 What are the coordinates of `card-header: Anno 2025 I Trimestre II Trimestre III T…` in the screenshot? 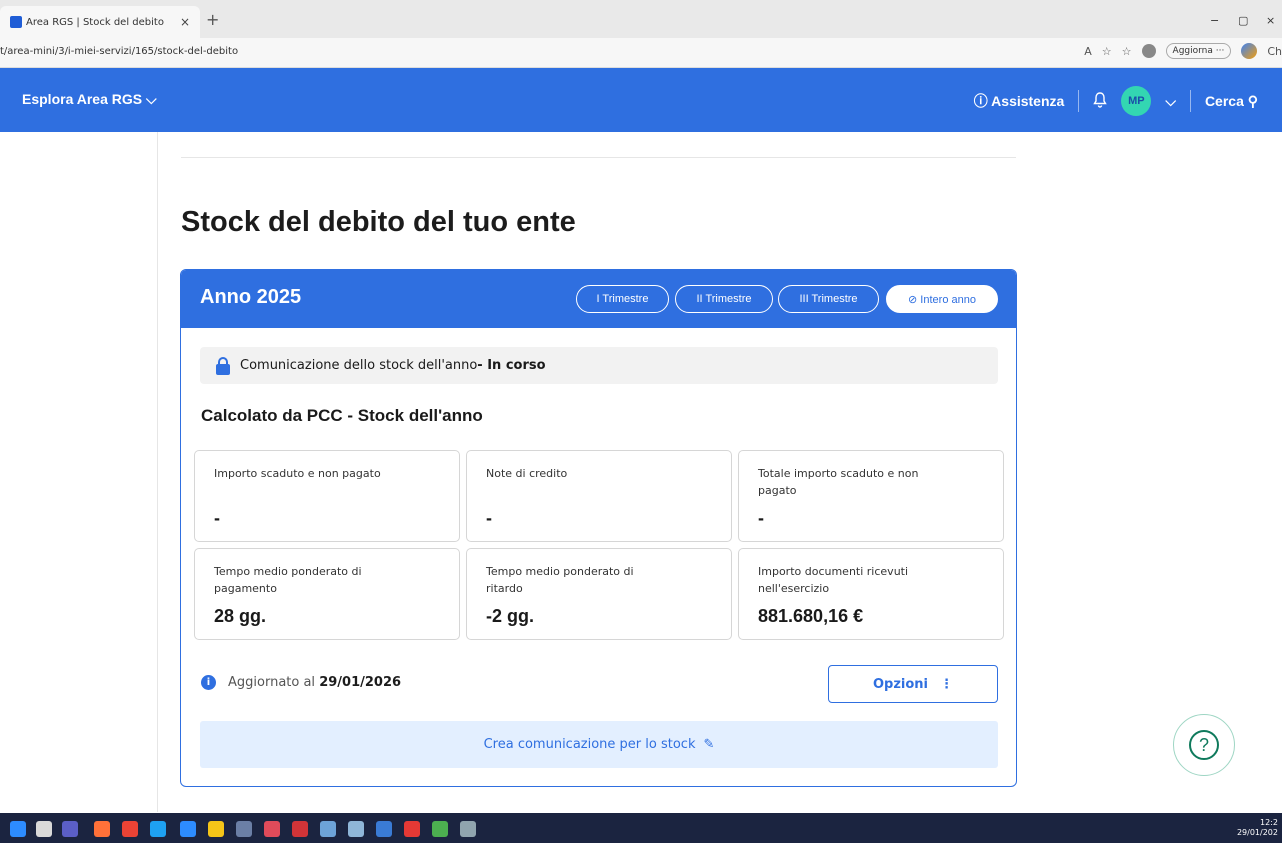 It's located at (598, 299).